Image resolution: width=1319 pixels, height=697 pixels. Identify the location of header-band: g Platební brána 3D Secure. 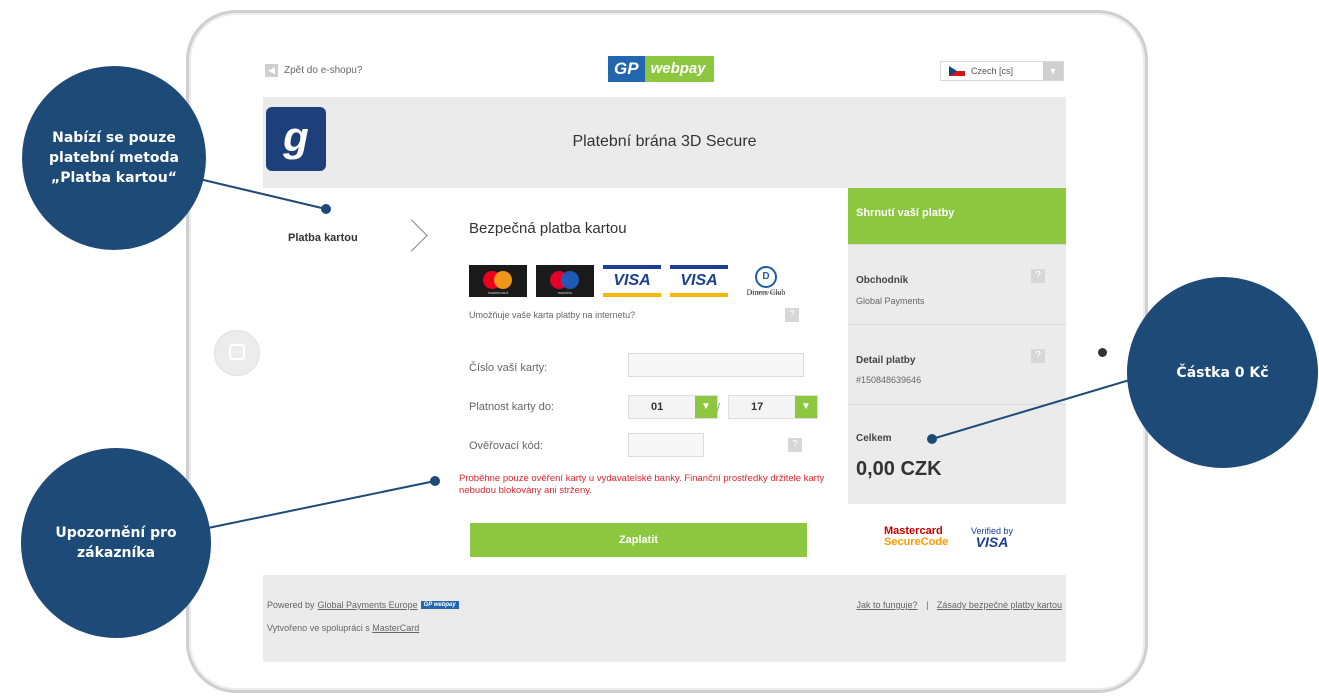
(664, 142).